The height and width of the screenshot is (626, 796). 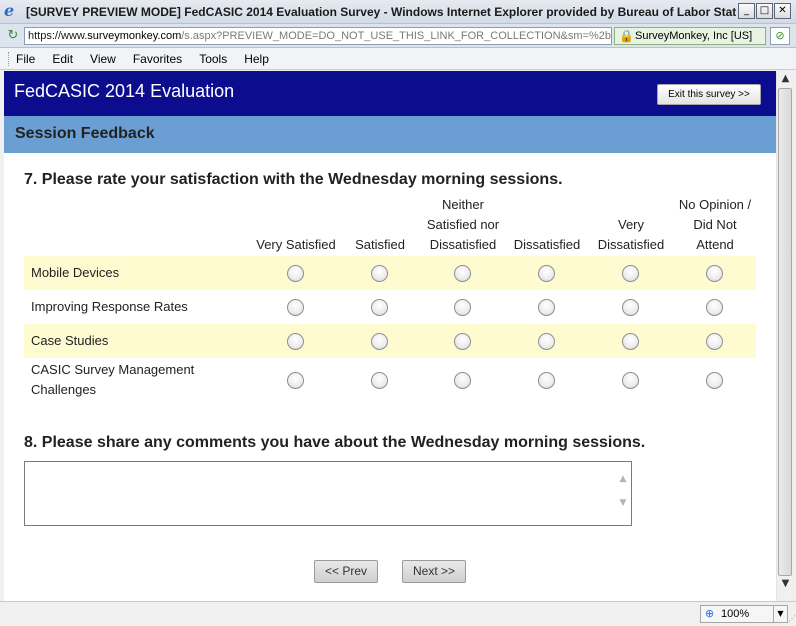 I want to click on row-label-line: Improving Response Rates, so click(x=109, y=306).